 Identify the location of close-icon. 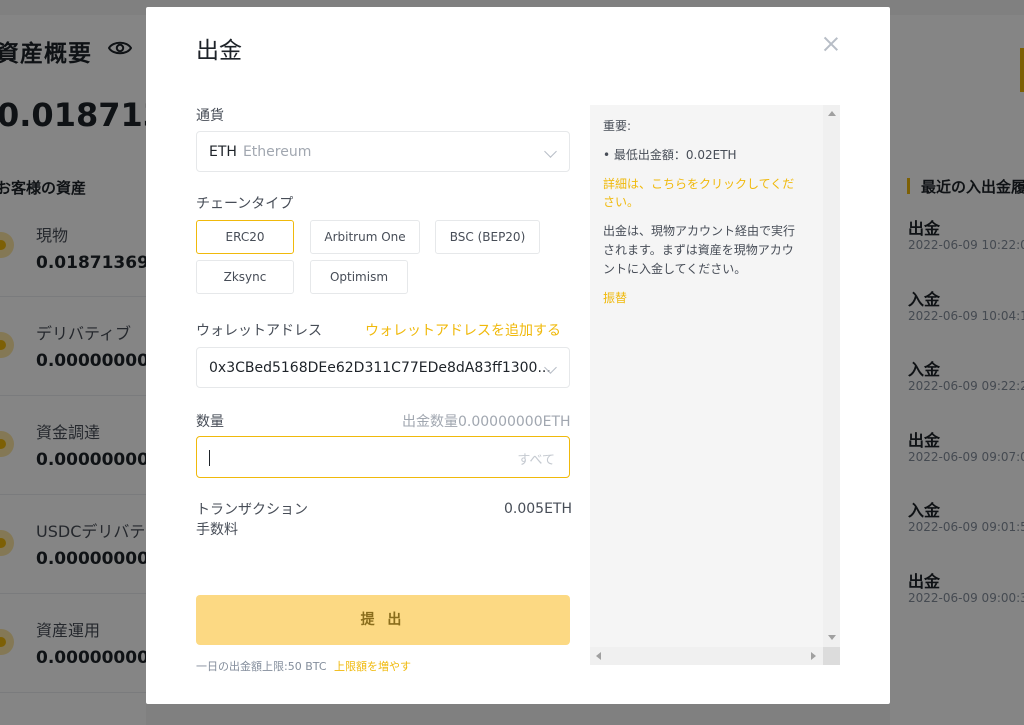
(831, 44).